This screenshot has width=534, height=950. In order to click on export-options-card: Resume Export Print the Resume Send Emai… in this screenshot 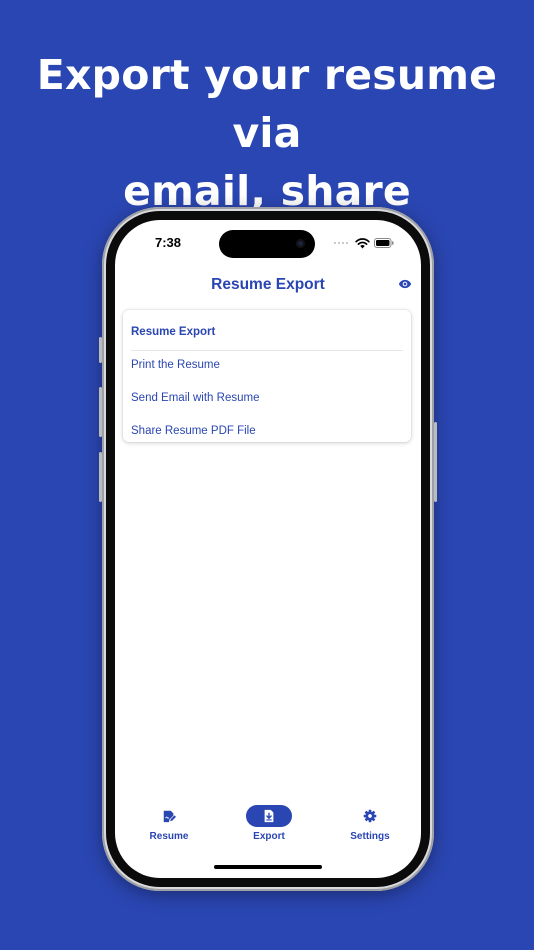, I will do `click(267, 376)`.